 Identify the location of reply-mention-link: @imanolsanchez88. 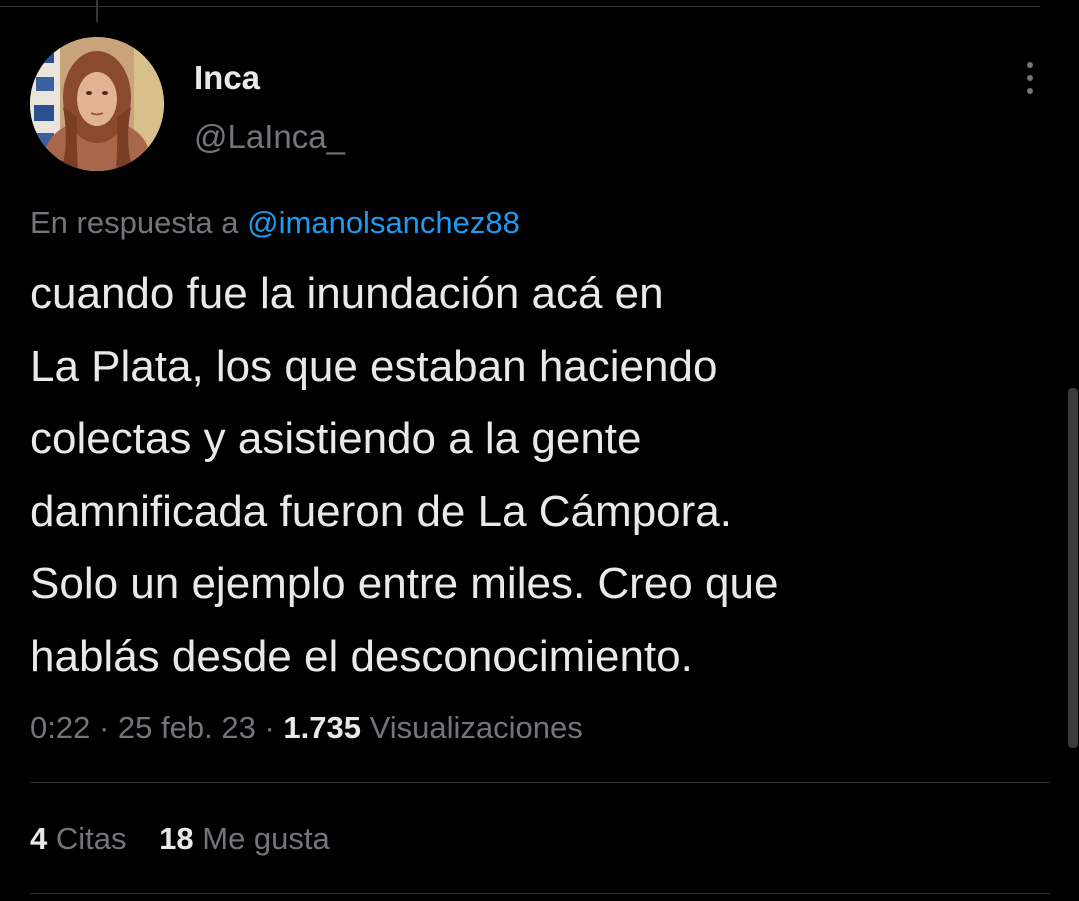
(383, 222).